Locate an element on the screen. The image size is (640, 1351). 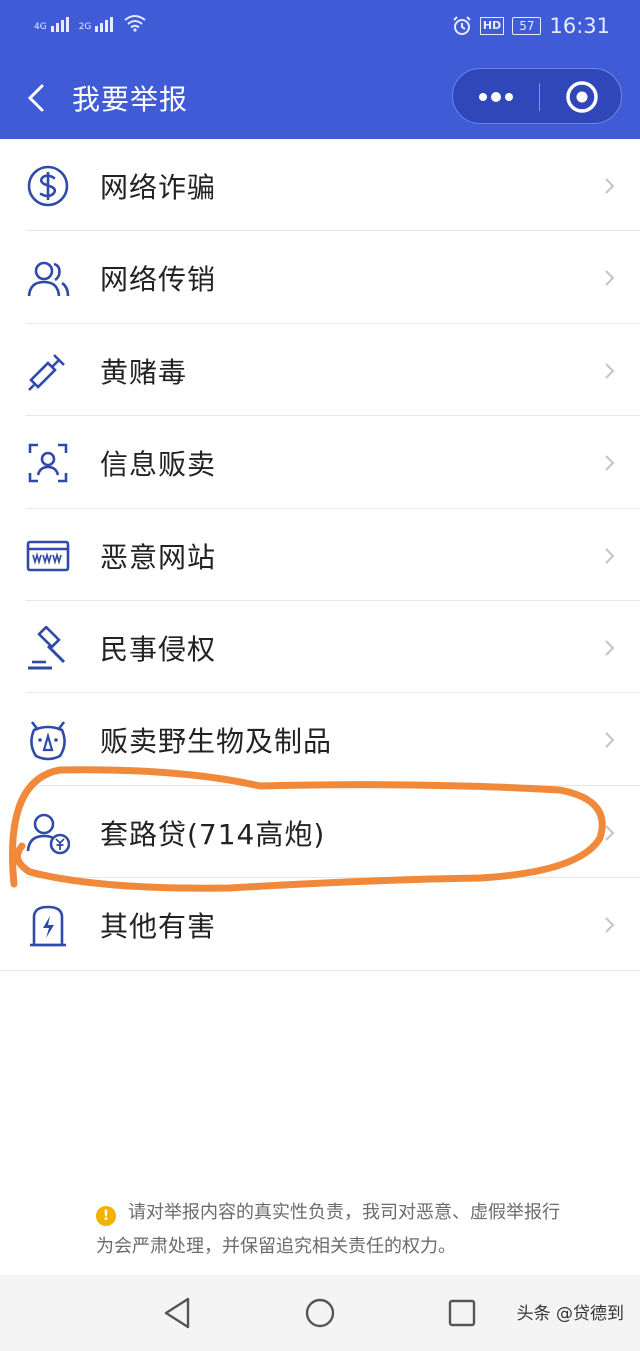
page-title: 我要举报 is located at coordinates (130, 99).